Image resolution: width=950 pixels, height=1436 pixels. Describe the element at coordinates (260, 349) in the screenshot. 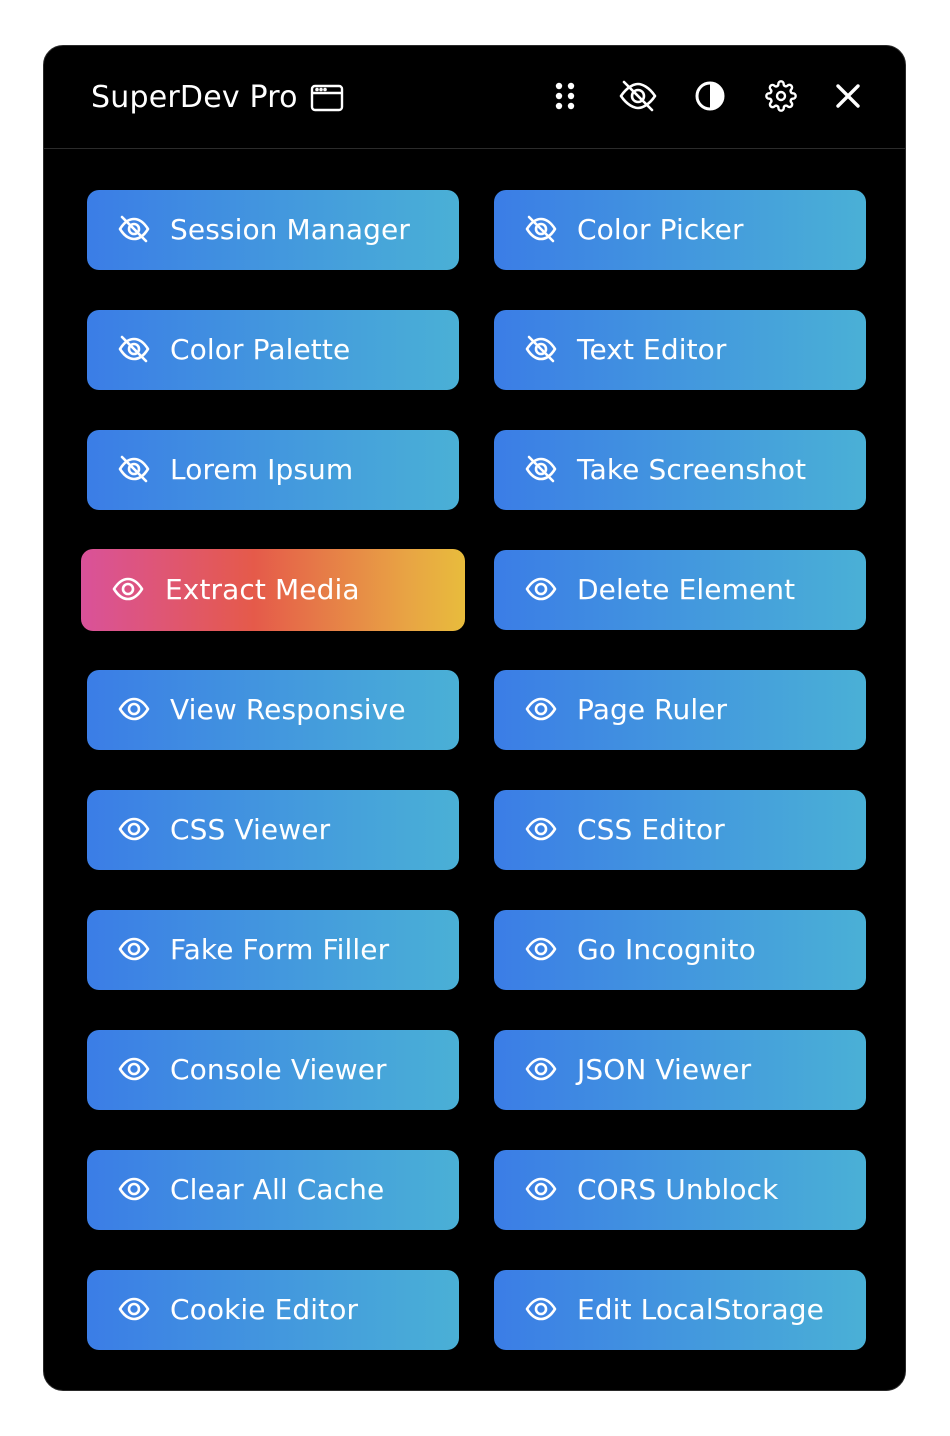

I see `tool-label: Color Palette` at that location.